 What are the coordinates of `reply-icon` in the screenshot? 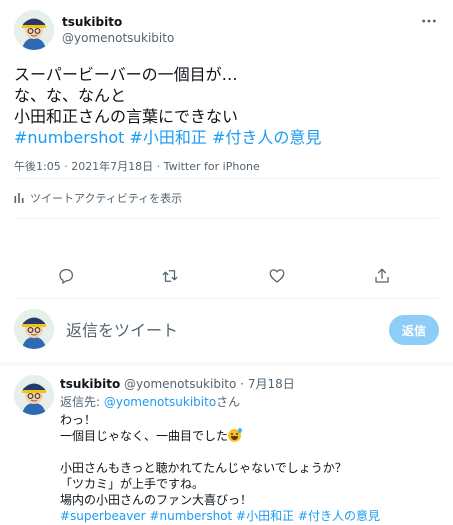 It's located at (66, 276).